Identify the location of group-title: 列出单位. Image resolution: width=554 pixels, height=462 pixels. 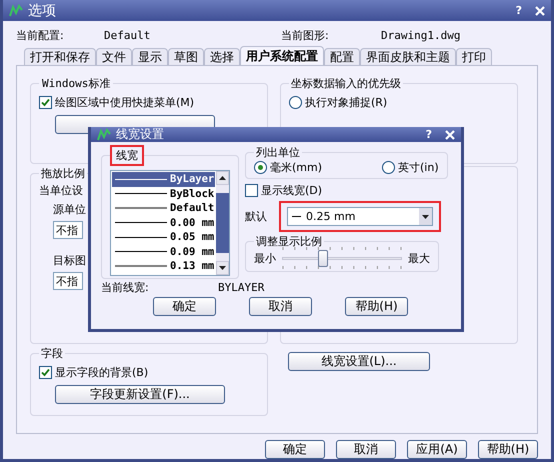
(278, 152).